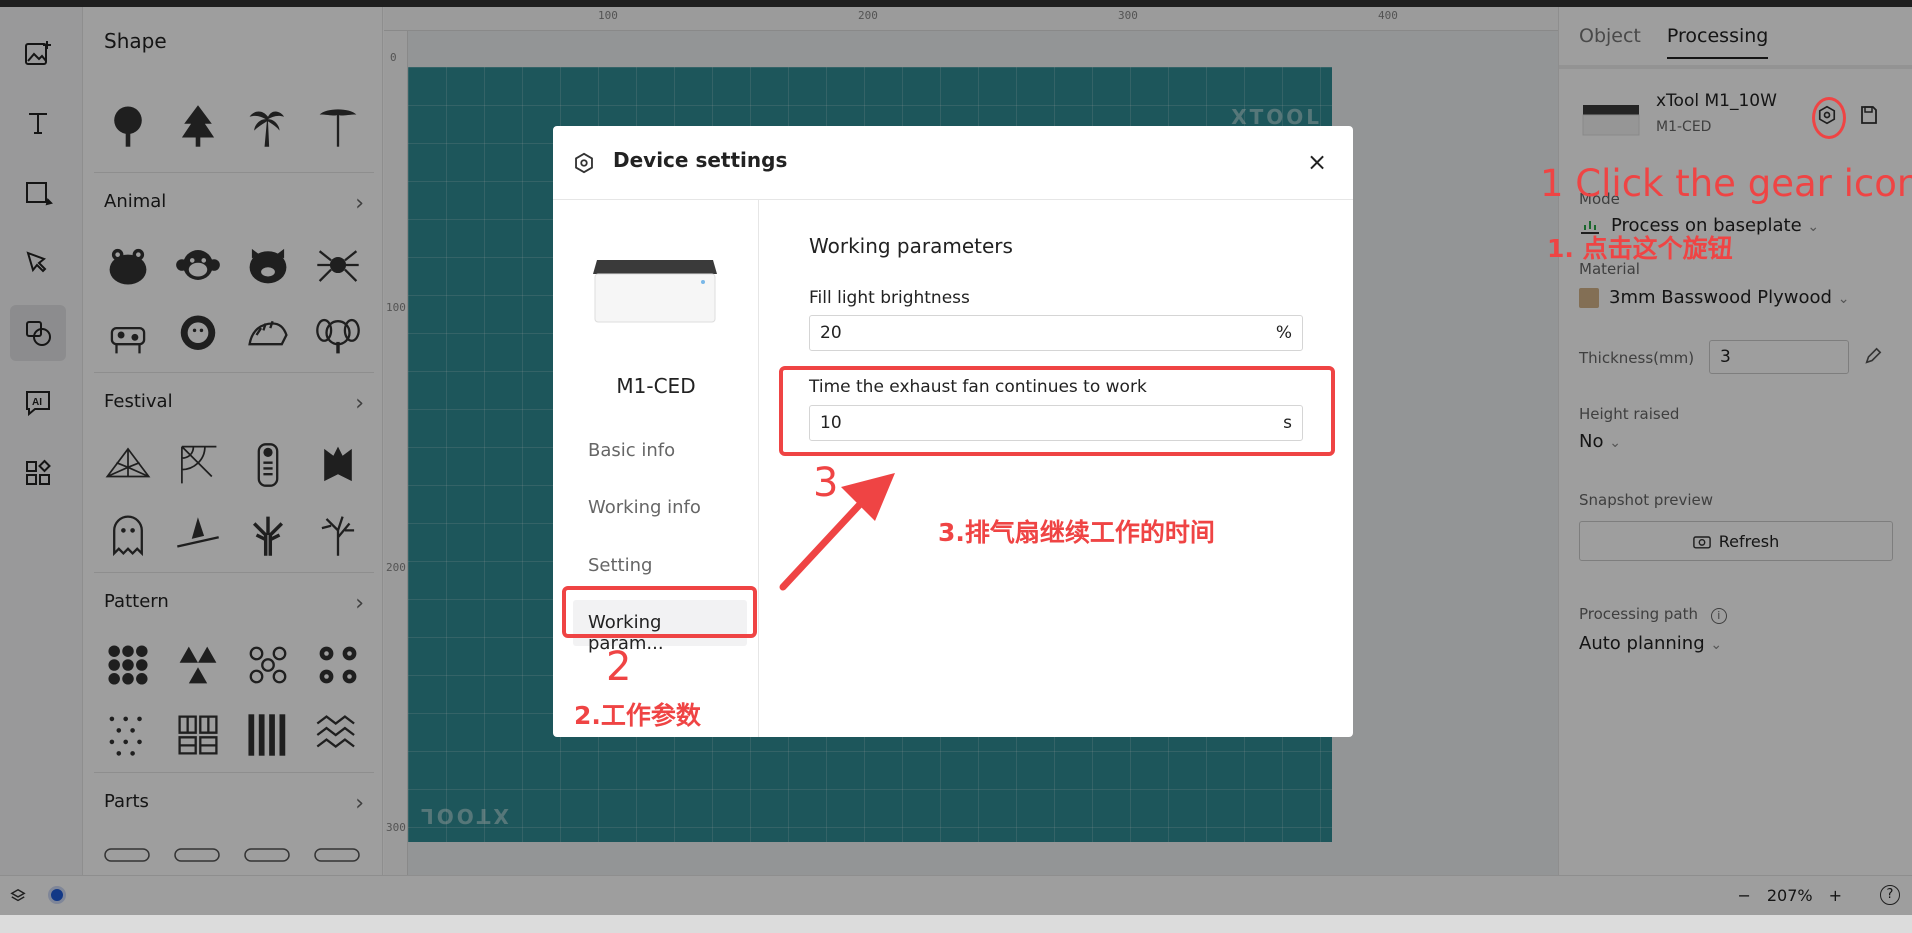 This screenshot has height=933, width=1912. I want to click on fill-light-input: 20 %, so click(1056, 333).